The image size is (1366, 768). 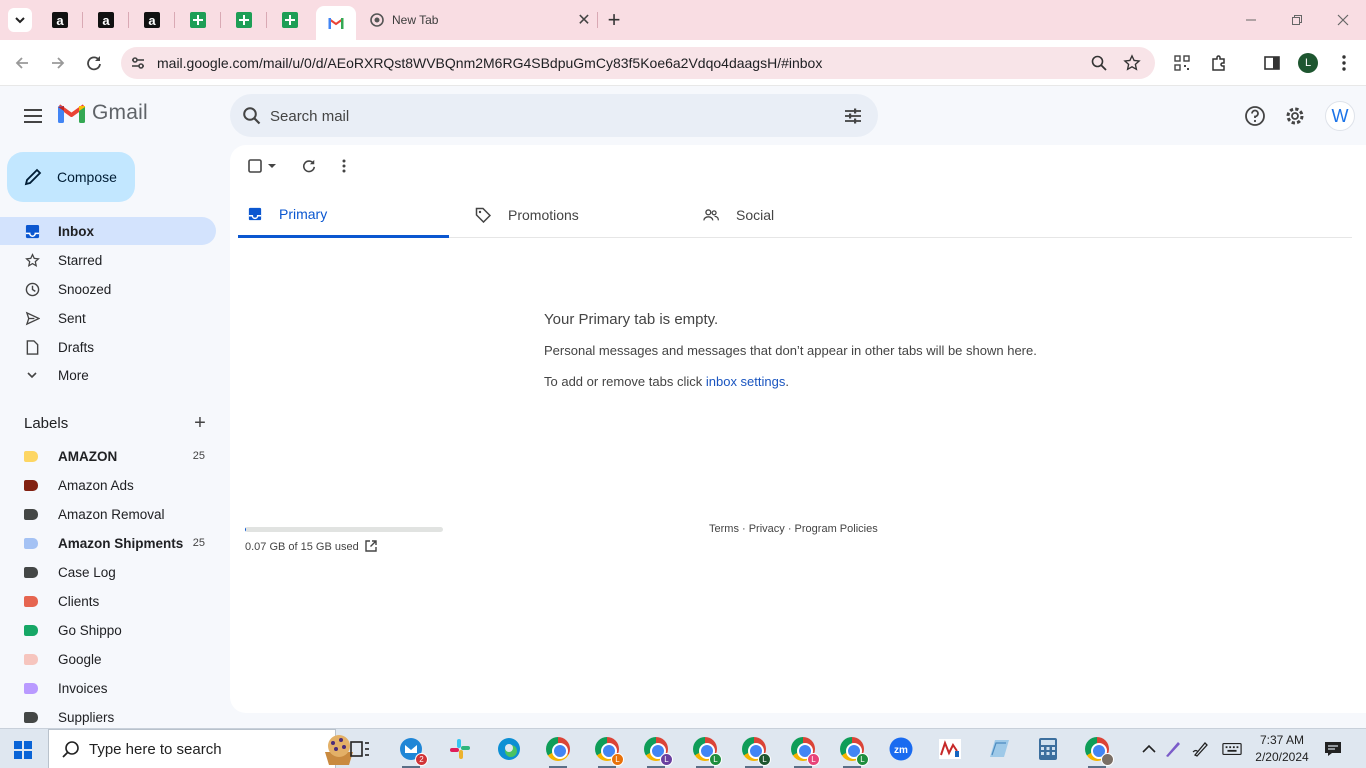 I want to click on profile-button: L, so click(x=1308, y=63).